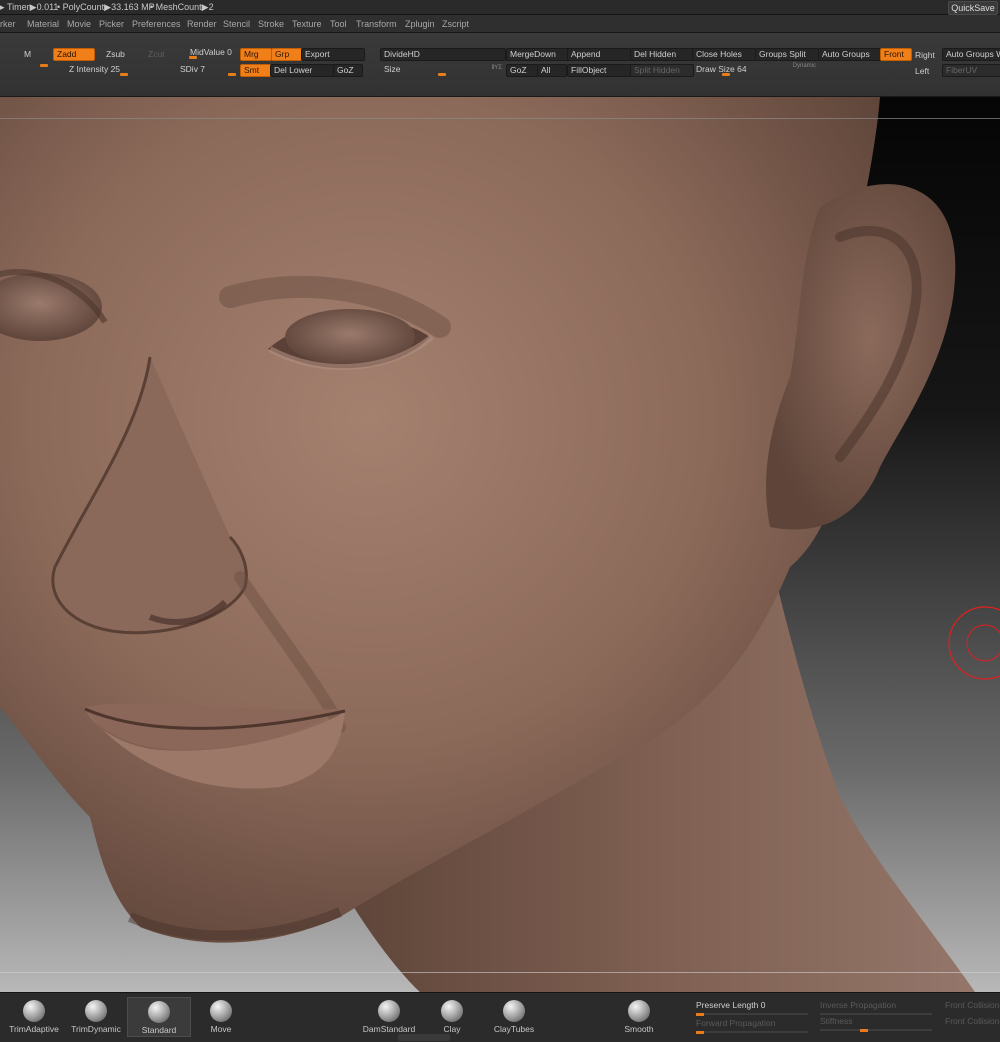 The width and height of the screenshot is (1000, 1042). Describe the element at coordinates (271, 24) in the screenshot. I see `menu-item-stroke: Stroke` at that location.